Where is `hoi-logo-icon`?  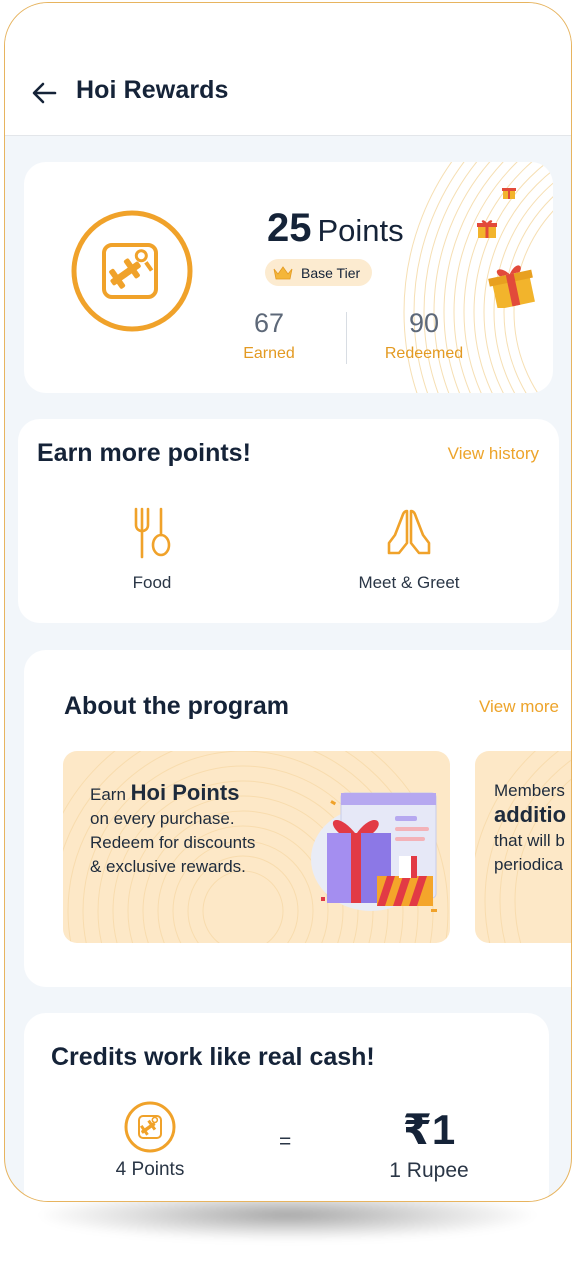 hoi-logo-icon is located at coordinates (132, 271).